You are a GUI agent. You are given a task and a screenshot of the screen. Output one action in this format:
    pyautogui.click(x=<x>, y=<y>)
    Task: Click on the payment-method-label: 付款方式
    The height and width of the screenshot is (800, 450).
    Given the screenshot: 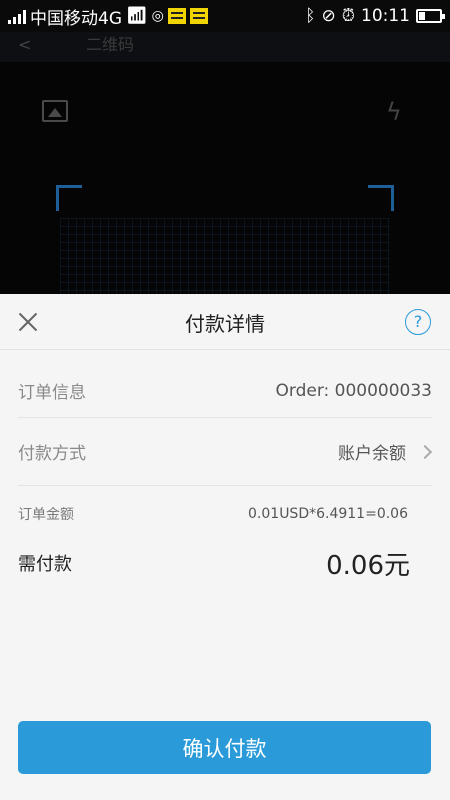 What is the action you would take?
    pyautogui.click(x=52, y=454)
    